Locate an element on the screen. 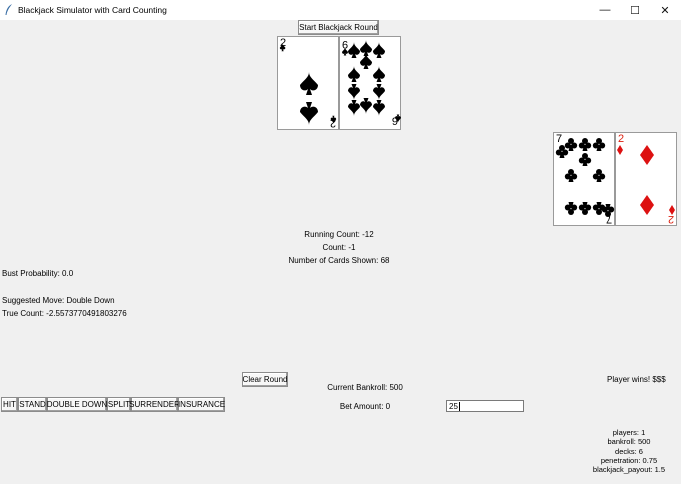 Image resolution: width=681 pixels, height=484 pixels. split-button: SPLIT is located at coordinates (119, 404).